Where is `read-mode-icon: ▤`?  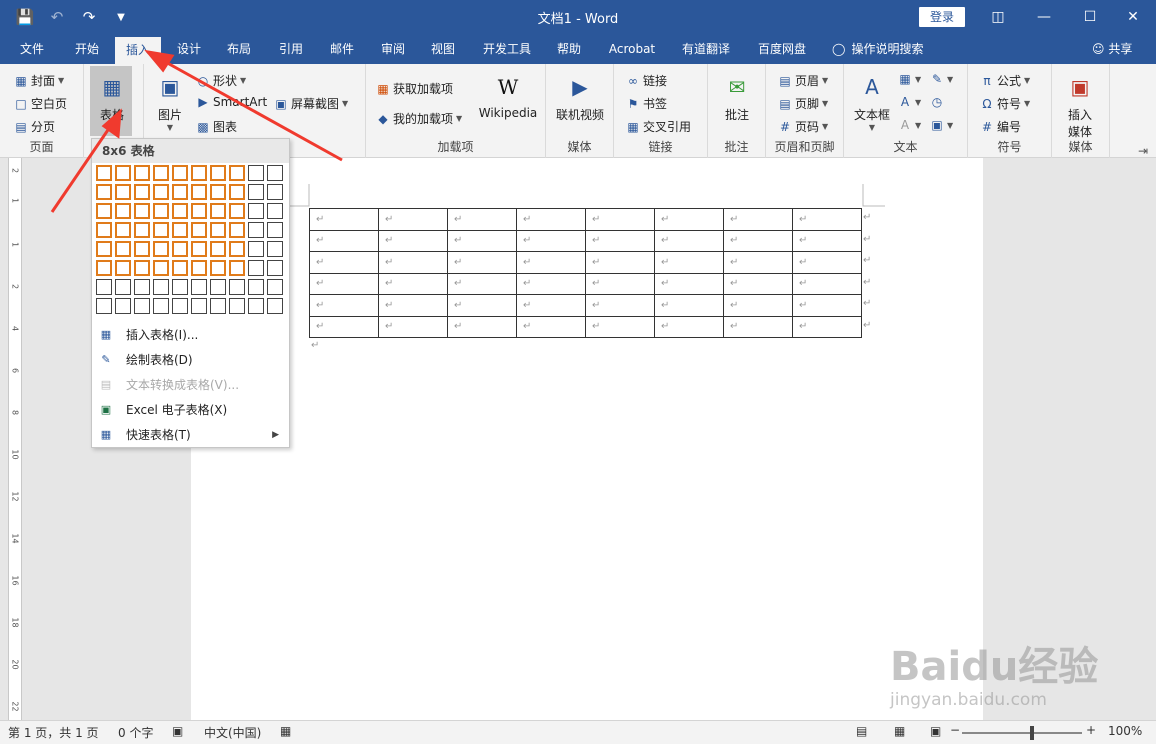
read-mode-icon: ▤ is located at coordinates (861, 731).